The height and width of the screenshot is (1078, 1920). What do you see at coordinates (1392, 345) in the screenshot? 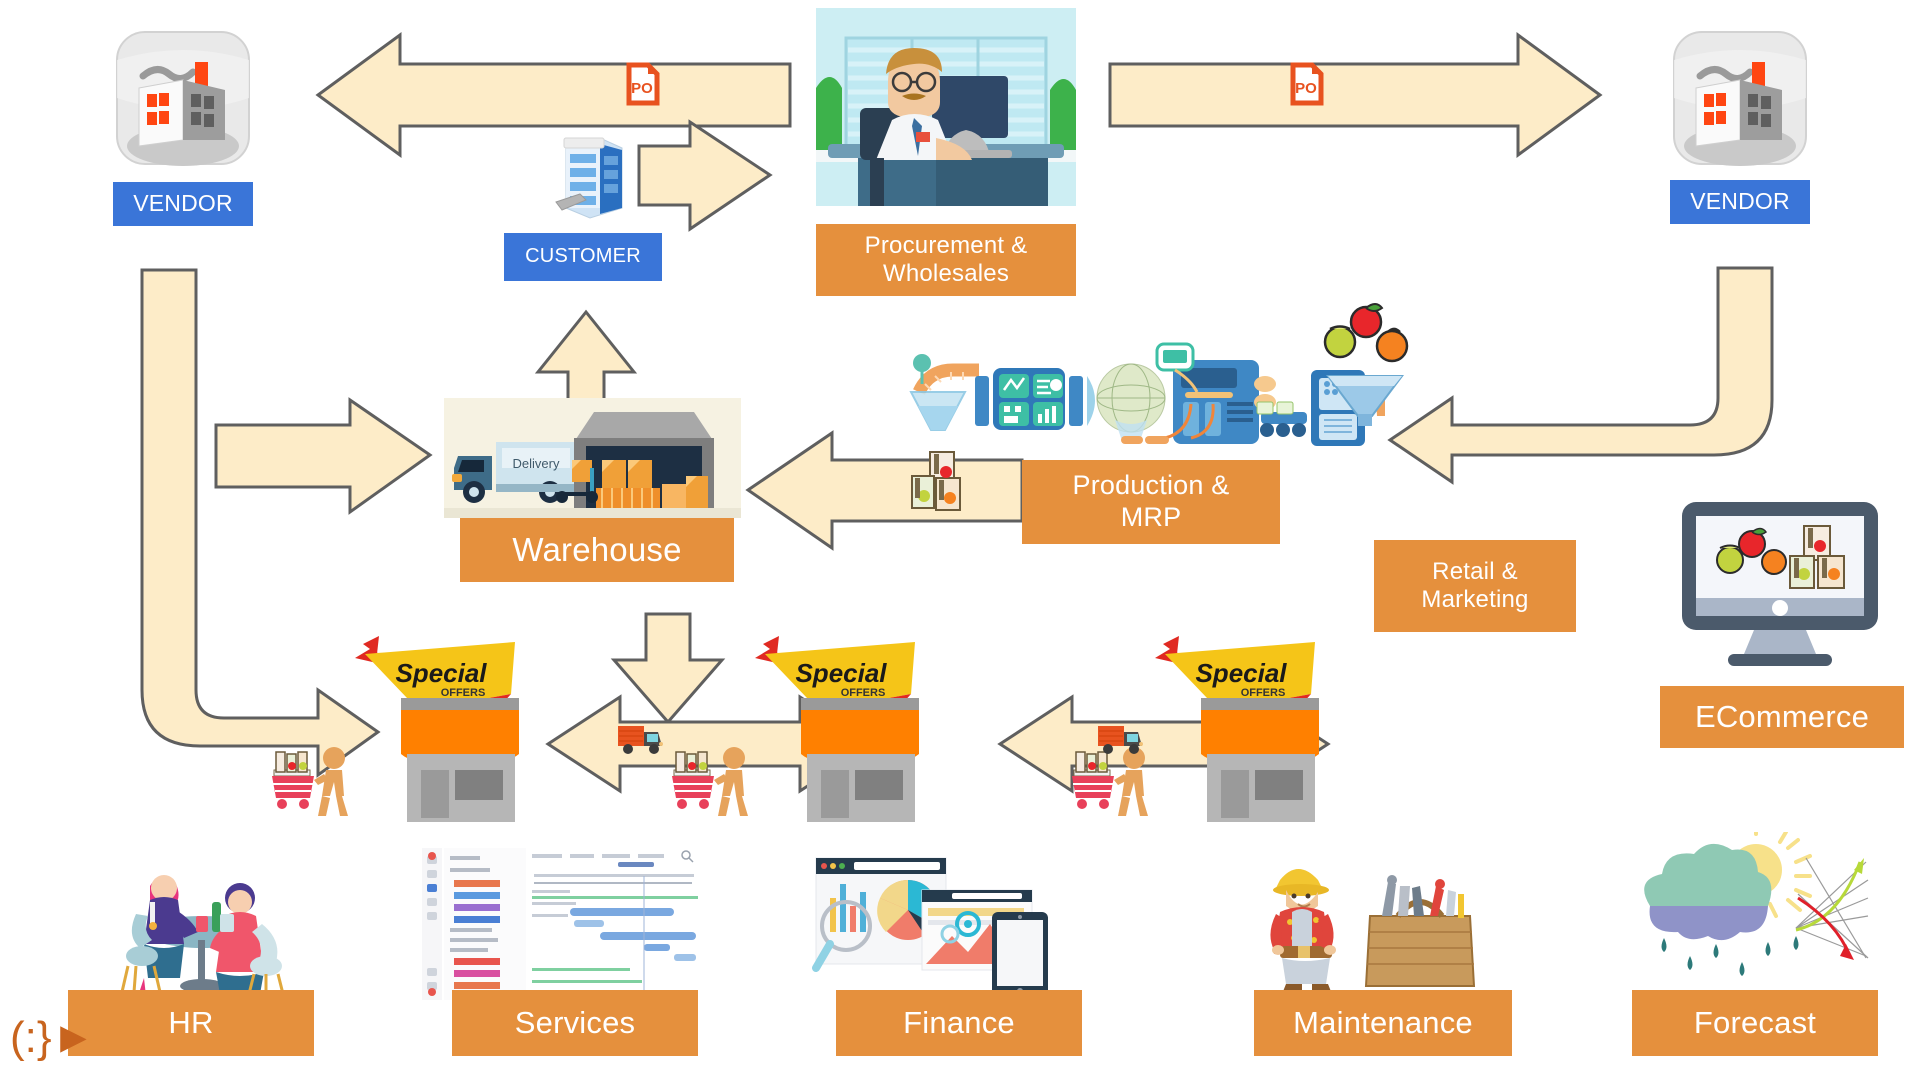
I see `fruit-orange` at bounding box center [1392, 345].